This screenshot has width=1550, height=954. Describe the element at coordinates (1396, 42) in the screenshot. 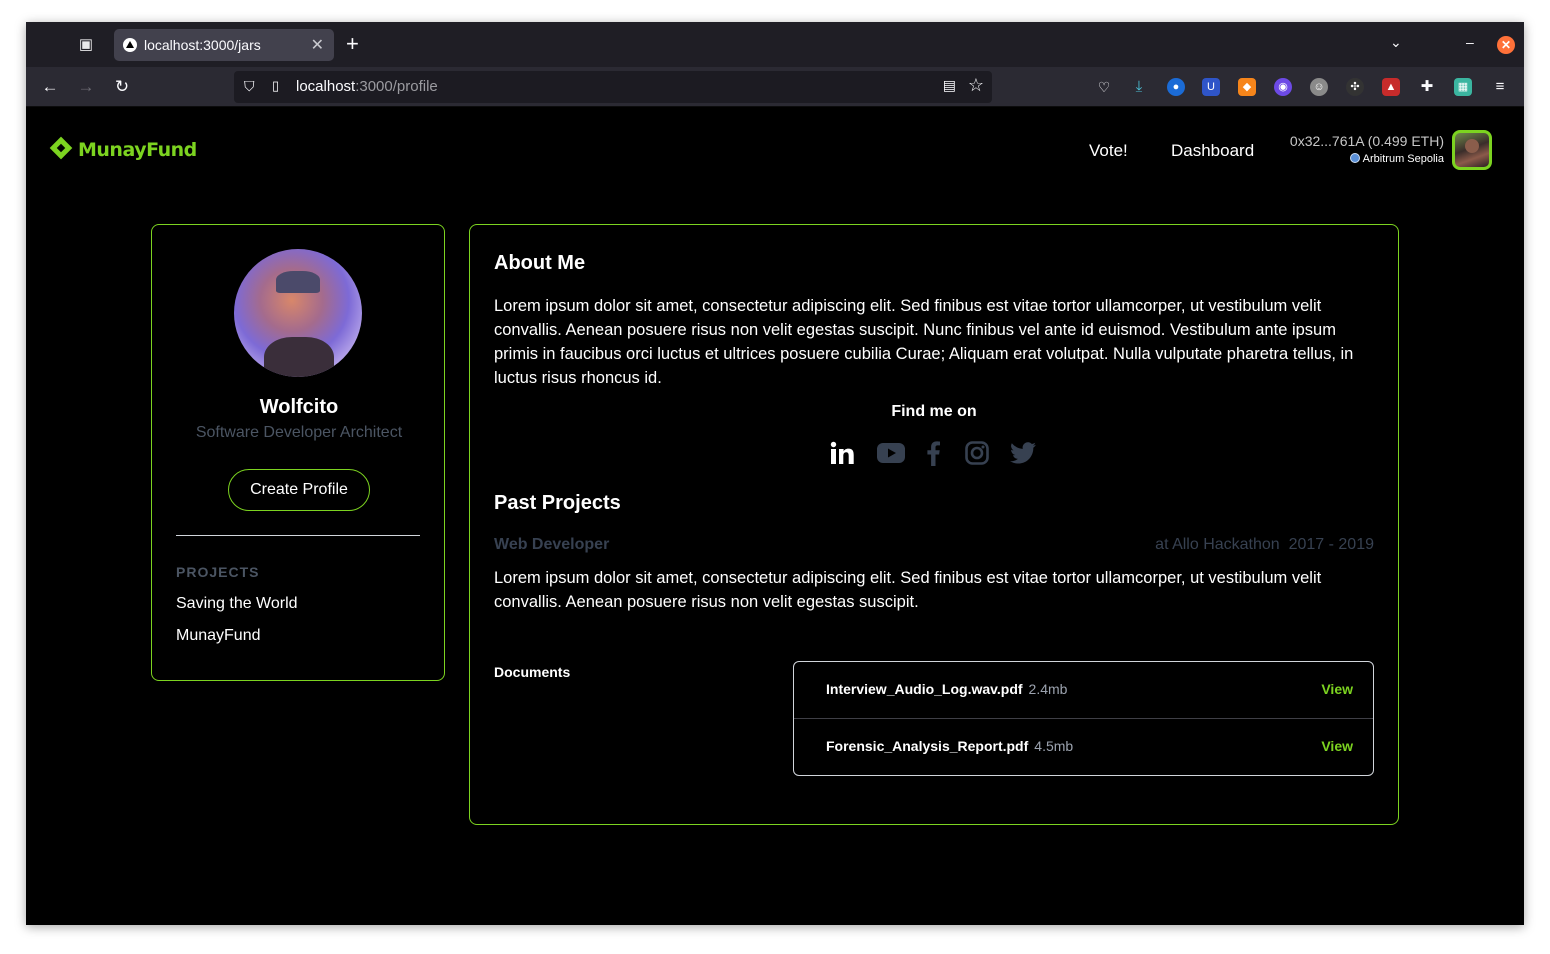

I see `chevron-down-icon: ⌄` at that location.